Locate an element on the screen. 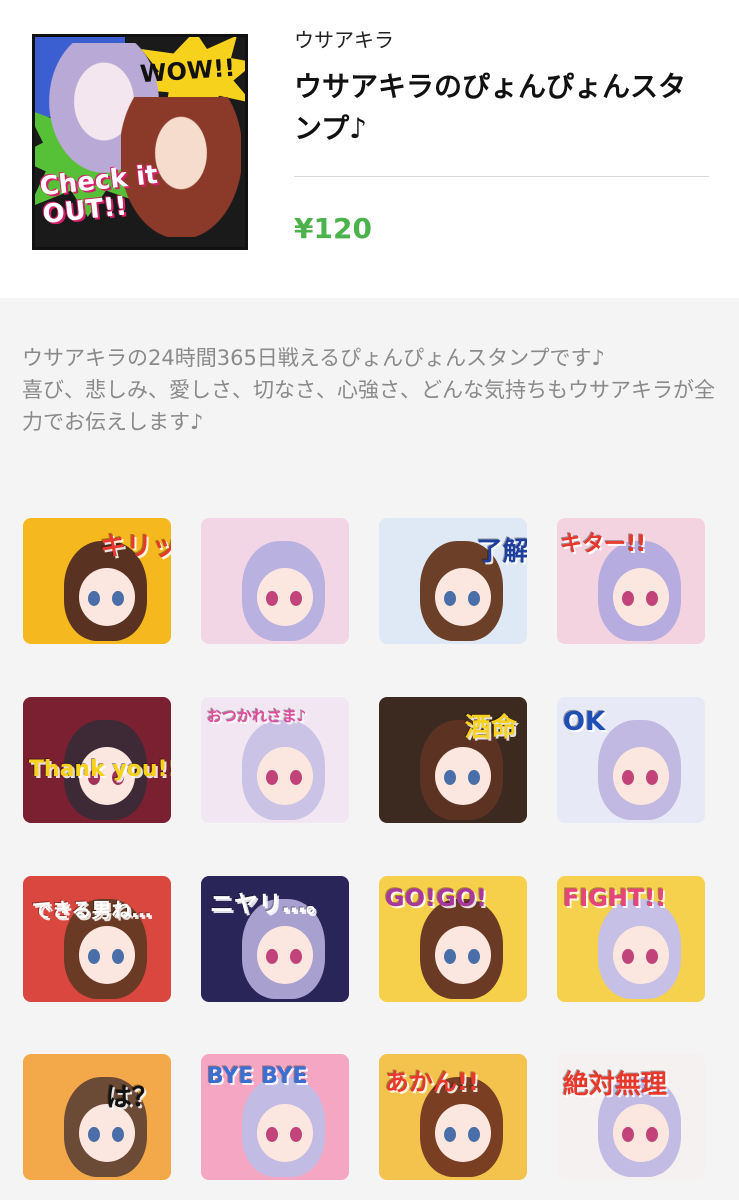 The image size is (739, 1200). sticker-caption: 酒命 is located at coordinates (490, 728).